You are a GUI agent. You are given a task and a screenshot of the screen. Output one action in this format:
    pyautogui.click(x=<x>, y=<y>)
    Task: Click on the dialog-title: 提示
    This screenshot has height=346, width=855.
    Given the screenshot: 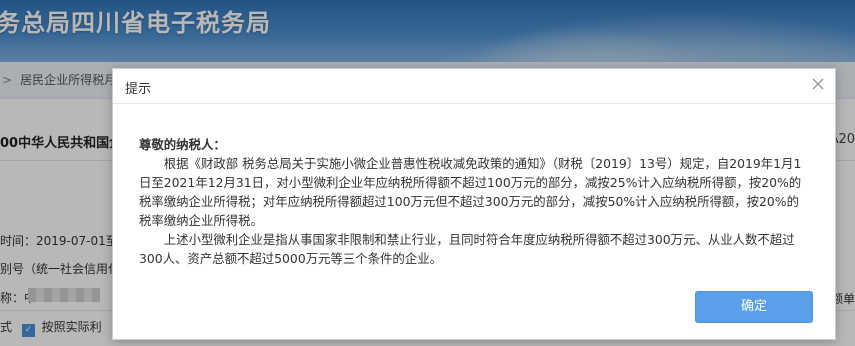 What is the action you would take?
    pyautogui.click(x=138, y=89)
    